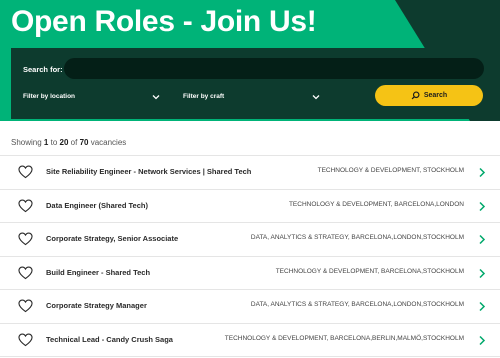 The width and height of the screenshot is (500, 358). Describe the element at coordinates (54, 142) in the screenshot. I see `results-to-word: to` at that location.